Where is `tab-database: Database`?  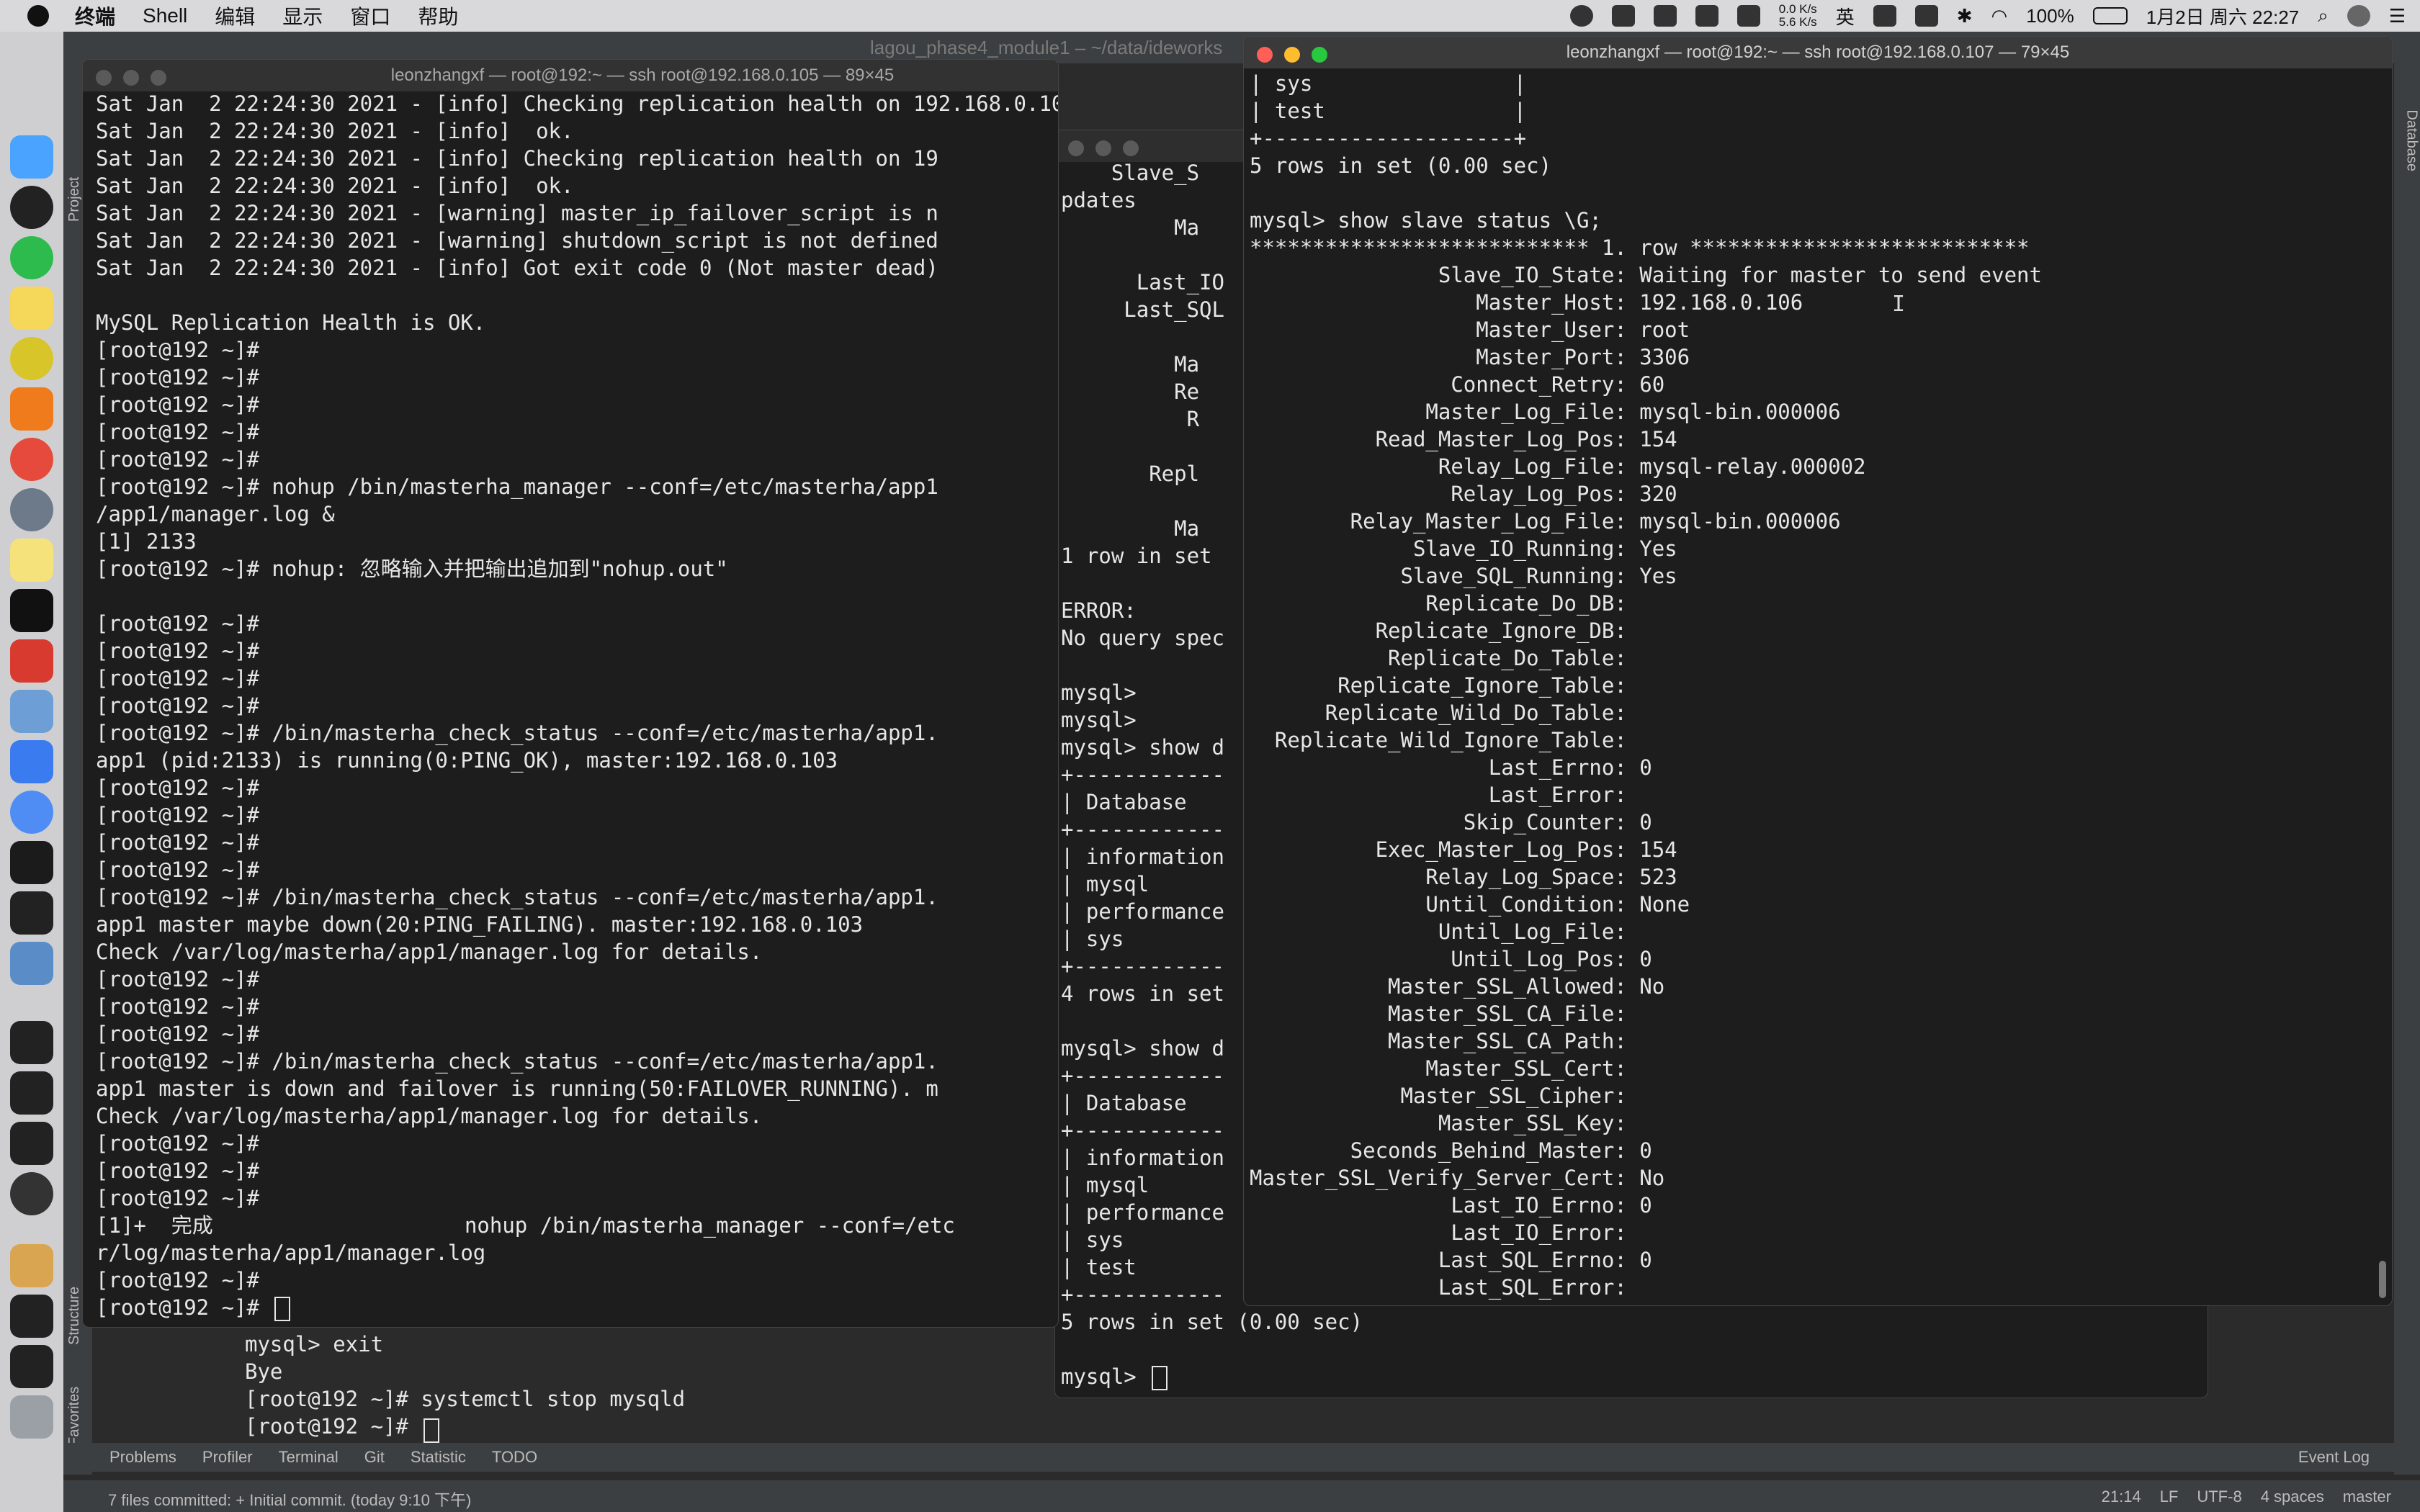
tab-database: Database is located at coordinates (2411, 140).